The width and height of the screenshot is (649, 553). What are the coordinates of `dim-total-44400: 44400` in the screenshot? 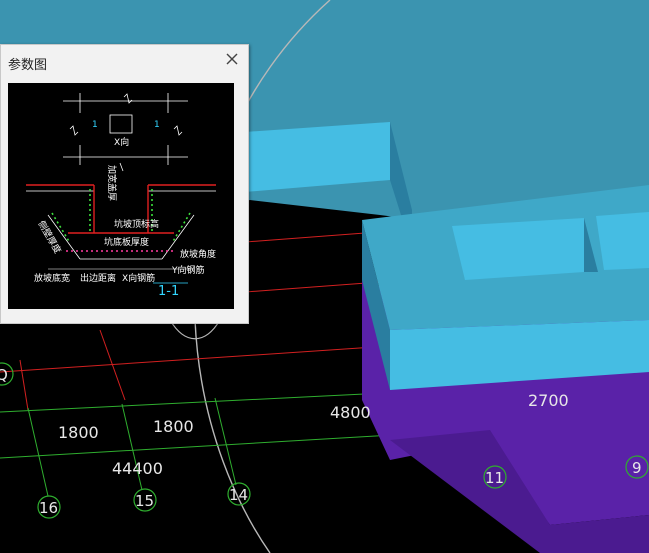 It's located at (137, 468).